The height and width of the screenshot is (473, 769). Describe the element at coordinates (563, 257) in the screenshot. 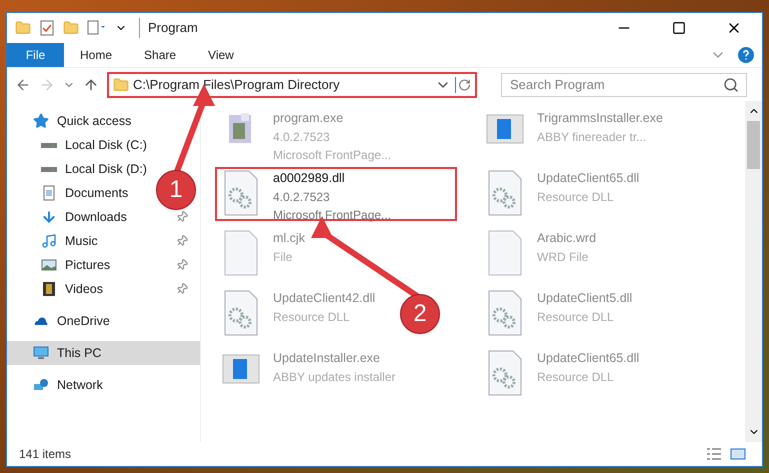

I see `file-detail: WRD File` at that location.